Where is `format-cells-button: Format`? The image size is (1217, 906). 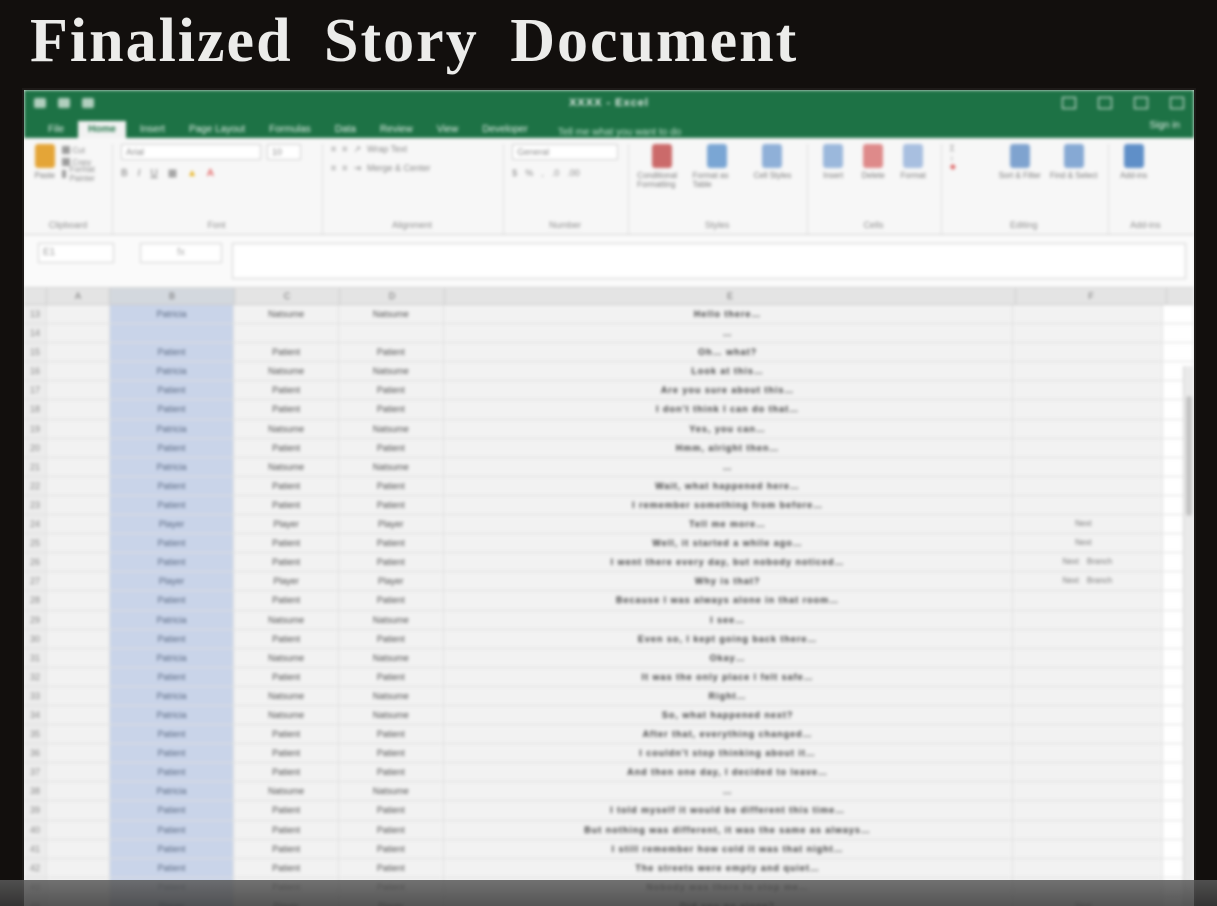
format-cells-button: Format is located at coordinates (913, 162).